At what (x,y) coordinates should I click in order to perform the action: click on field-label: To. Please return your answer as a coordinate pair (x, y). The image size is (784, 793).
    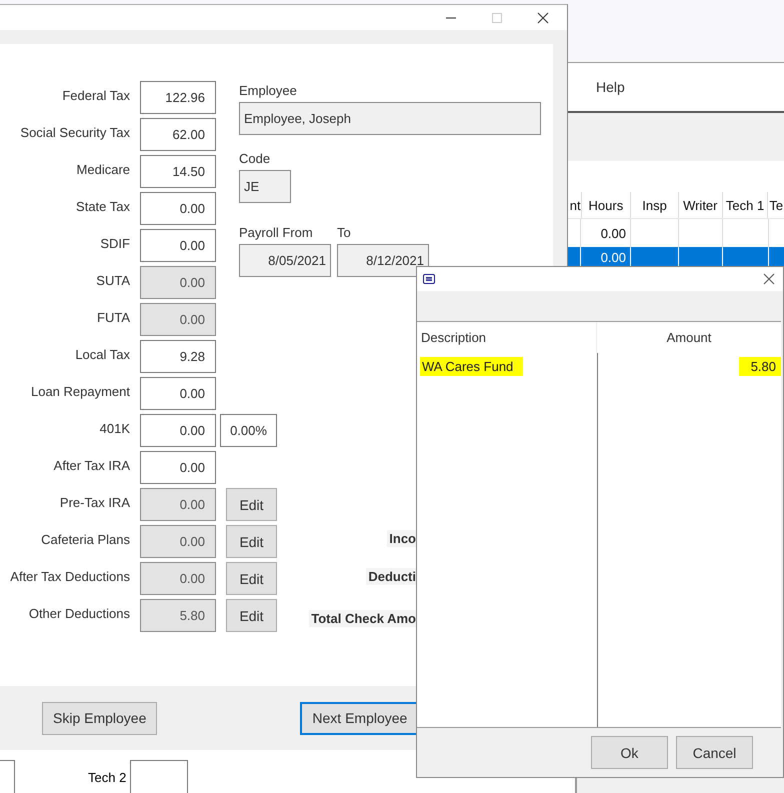
    Looking at the image, I should click on (344, 232).